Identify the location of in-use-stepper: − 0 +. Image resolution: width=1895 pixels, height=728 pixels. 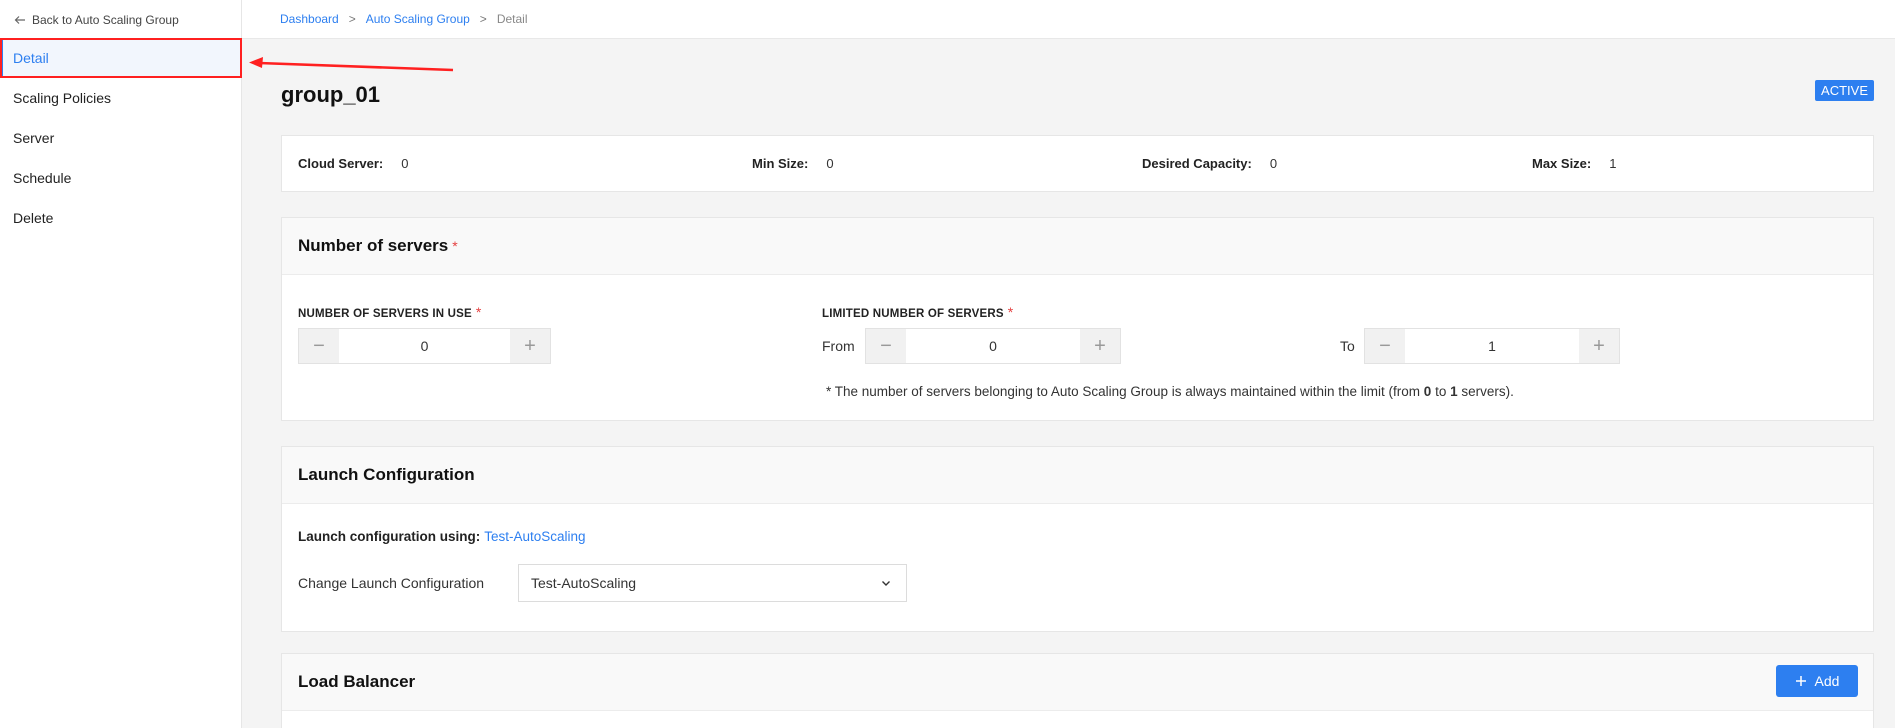
(424, 346).